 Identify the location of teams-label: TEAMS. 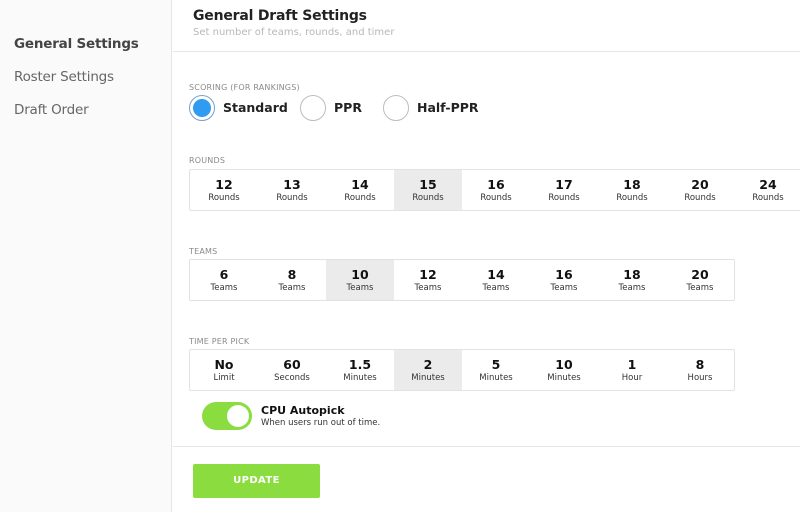
(203, 251).